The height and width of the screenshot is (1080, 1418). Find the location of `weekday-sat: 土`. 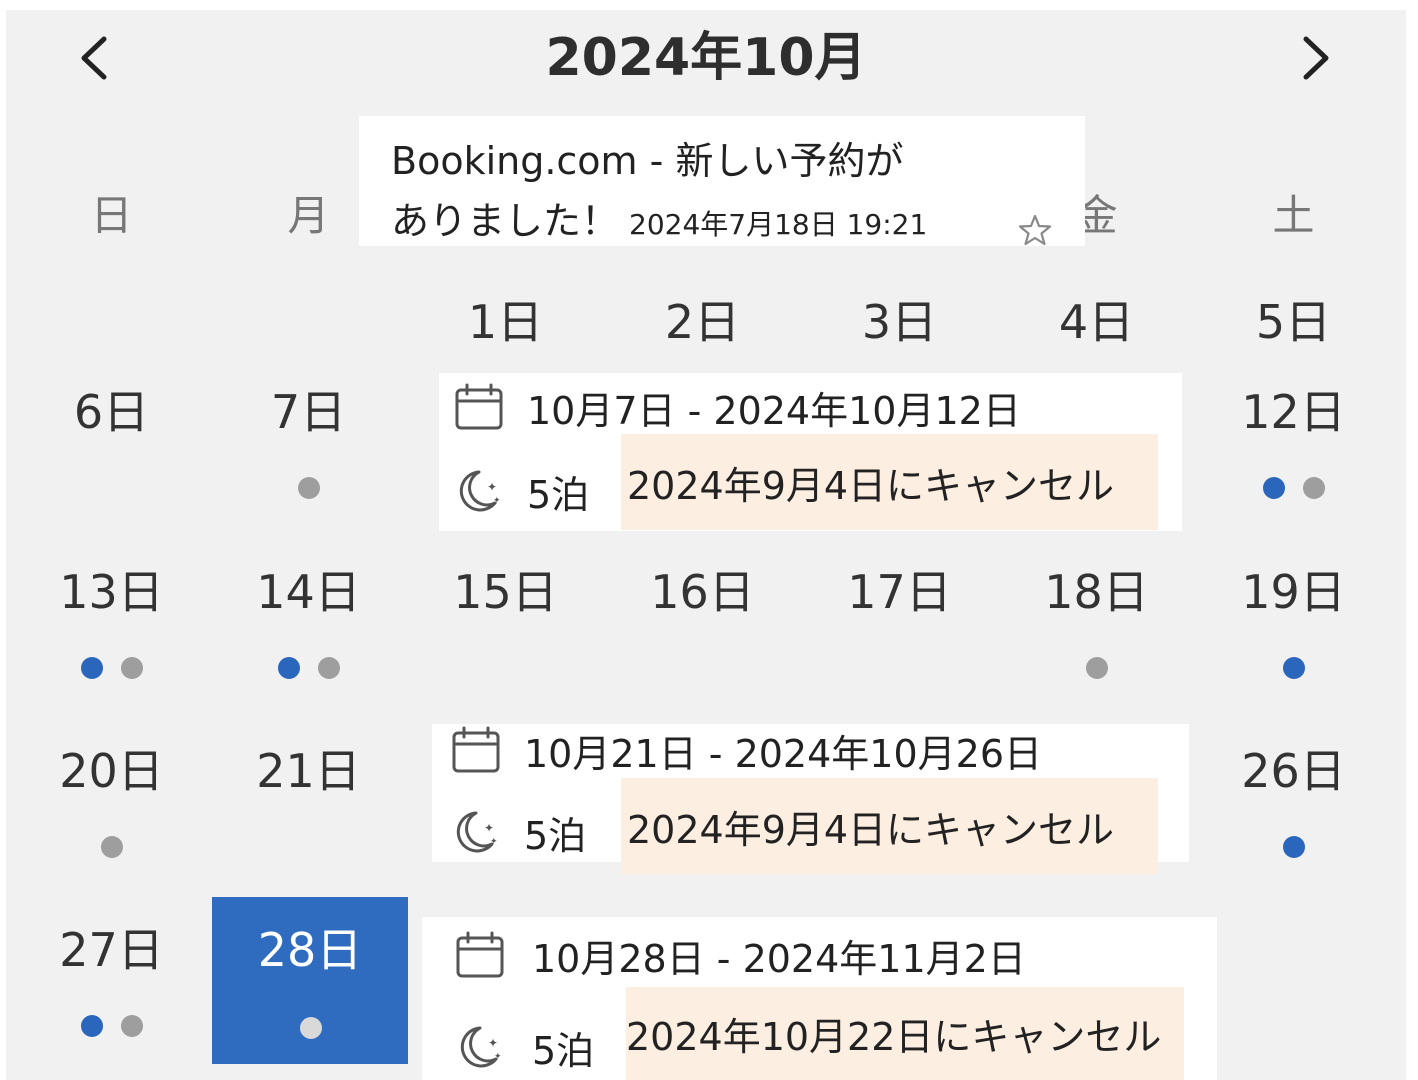

weekday-sat: 土 is located at coordinates (1293, 215).